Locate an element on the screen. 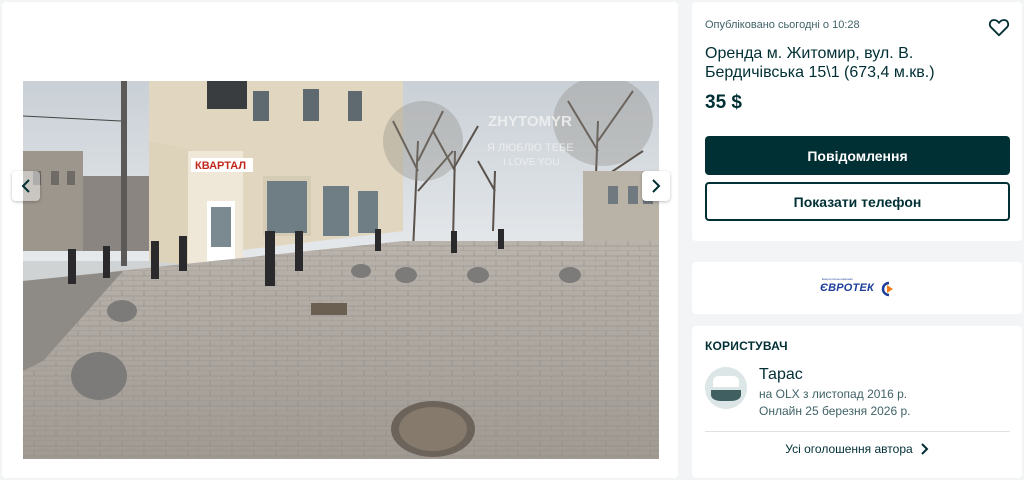  divider is located at coordinates (857, 431).